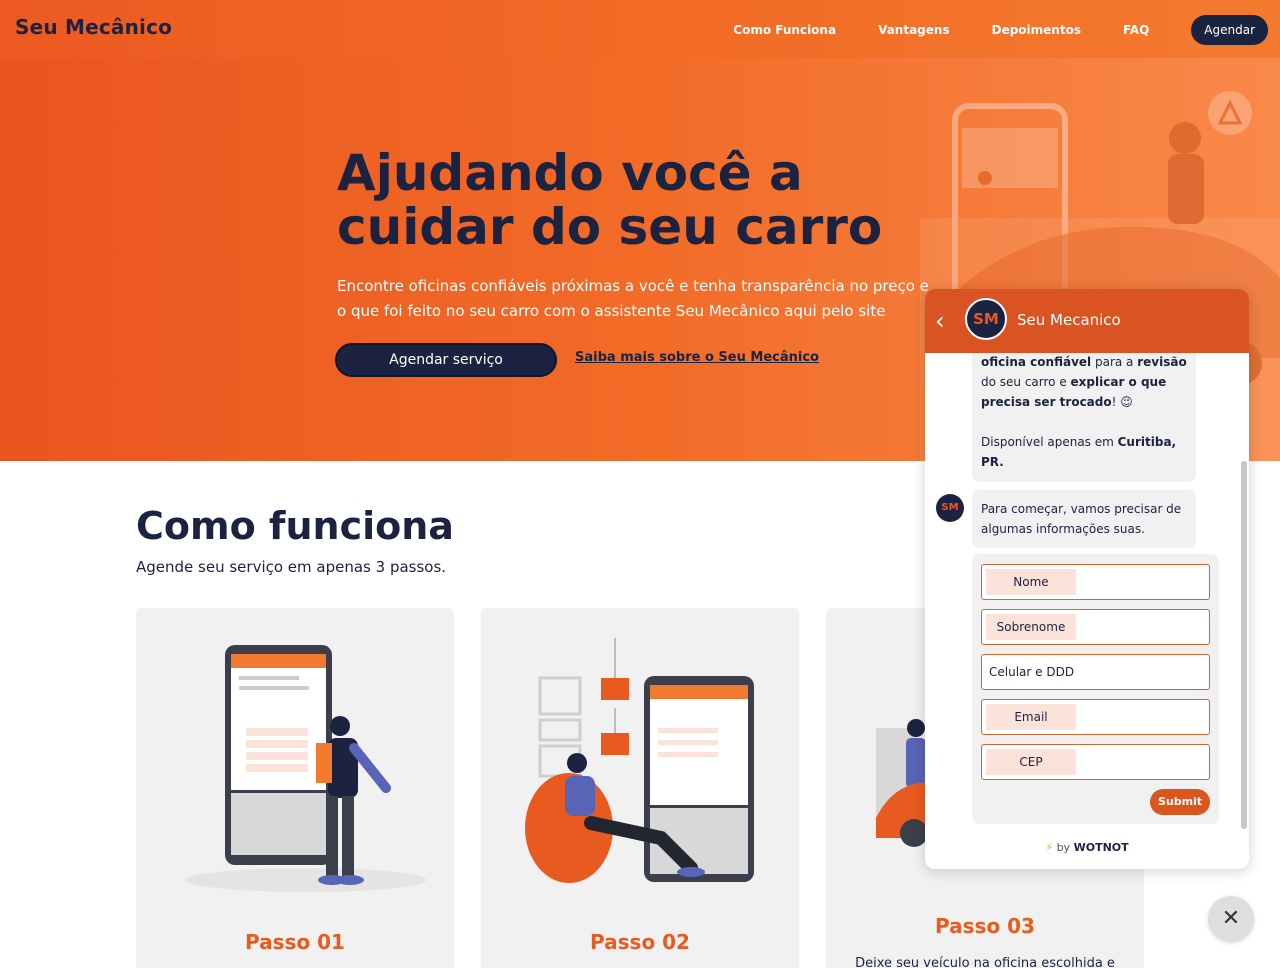  I want to click on agendar-button: Agendar, so click(1229, 30).